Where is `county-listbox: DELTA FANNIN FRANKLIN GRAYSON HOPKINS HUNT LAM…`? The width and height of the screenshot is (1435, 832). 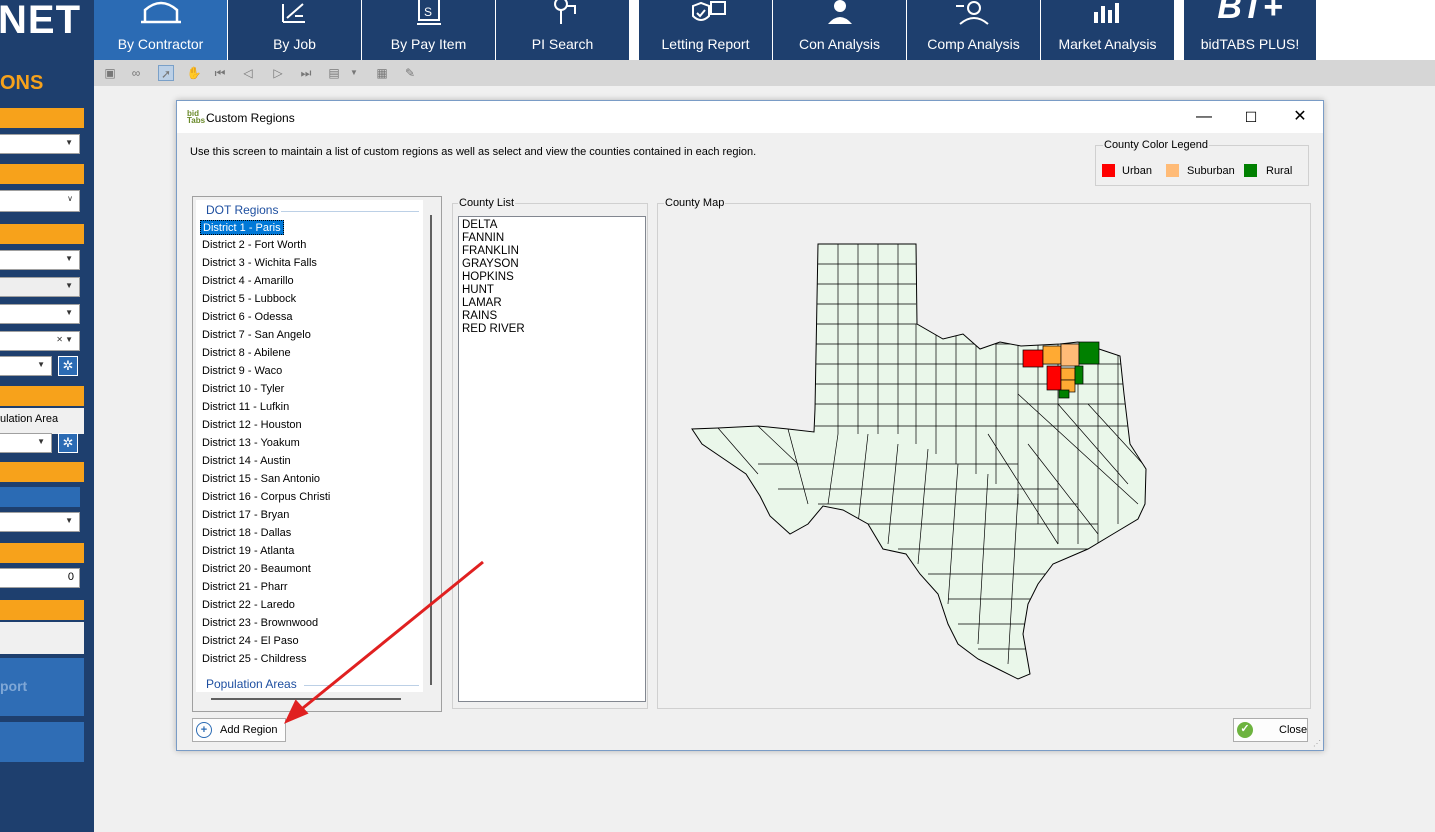
county-listbox: DELTA FANNIN FRANKLIN GRAYSON HOPKINS HUNT LAM… is located at coordinates (552, 459).